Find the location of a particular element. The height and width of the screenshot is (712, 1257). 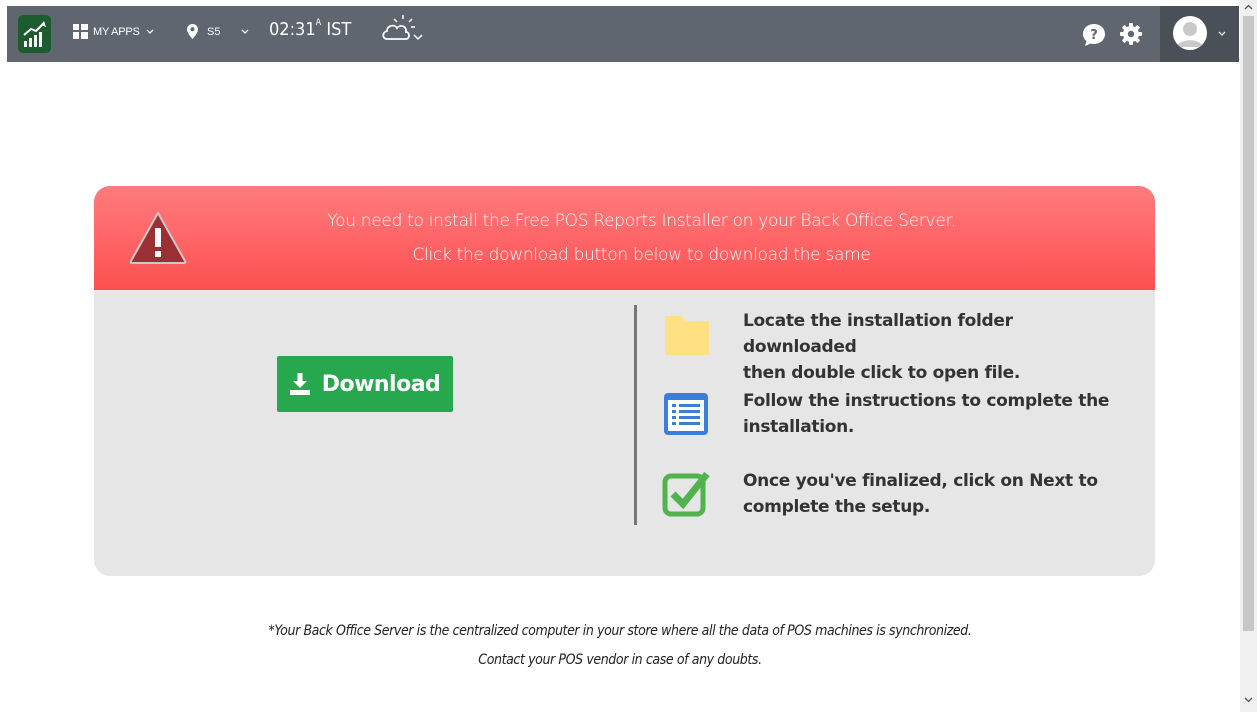

scroll-down-arrow-icon is located at coordinates (1248, 700).